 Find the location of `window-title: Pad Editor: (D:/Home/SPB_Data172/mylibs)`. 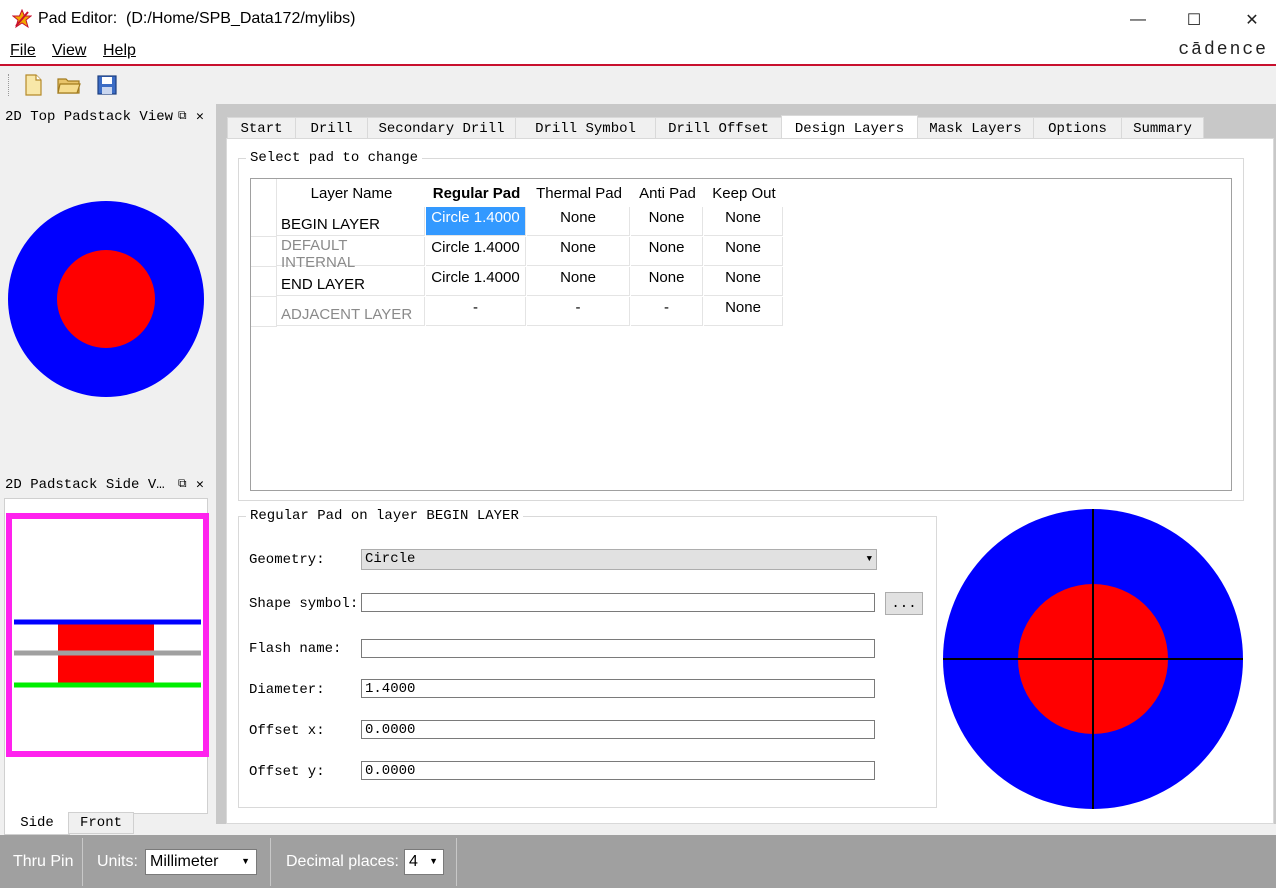

window-title: Pad Editor: (D:/Home/SPB_Data172/mylibs) is located at coordinates (196, 19).